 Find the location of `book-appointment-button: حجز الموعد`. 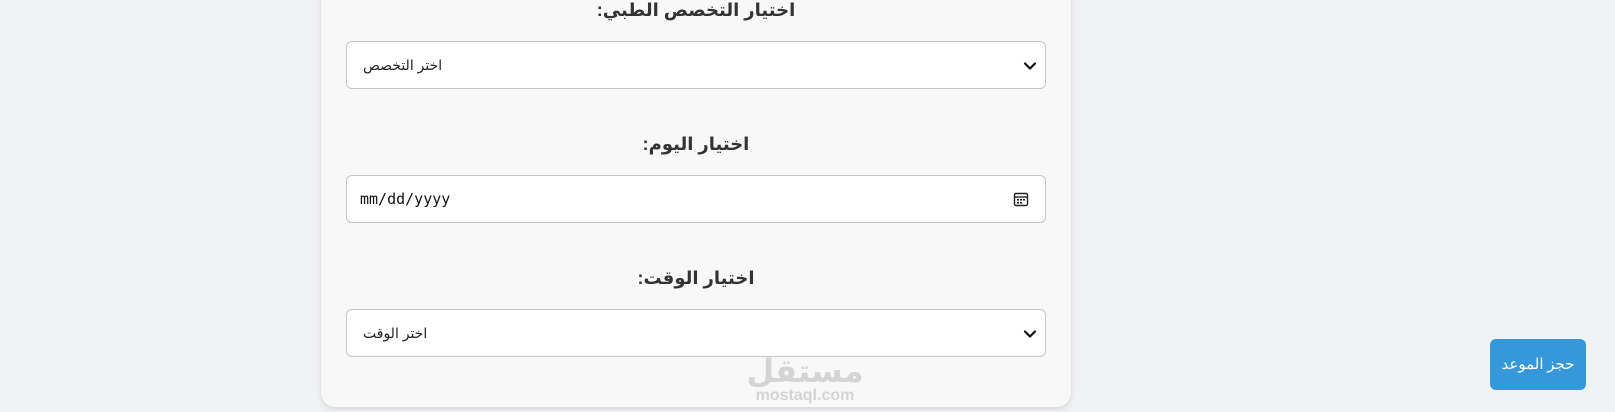

book-appointment-button: حجز الموعد is located at coordinates (1538, 364).